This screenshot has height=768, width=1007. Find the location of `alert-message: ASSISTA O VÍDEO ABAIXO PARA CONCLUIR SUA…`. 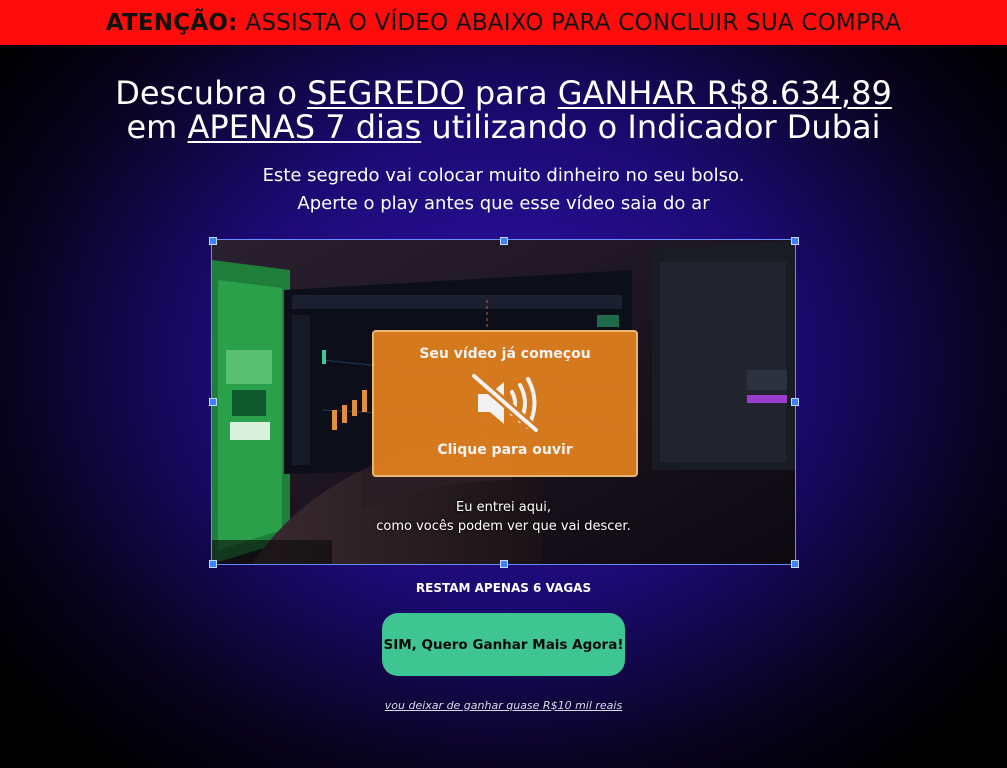

alert-message: ASSISTA O VÍDEO ABAIXO PARA CONCLUIR SUA… is located at coordinates (573, 22).